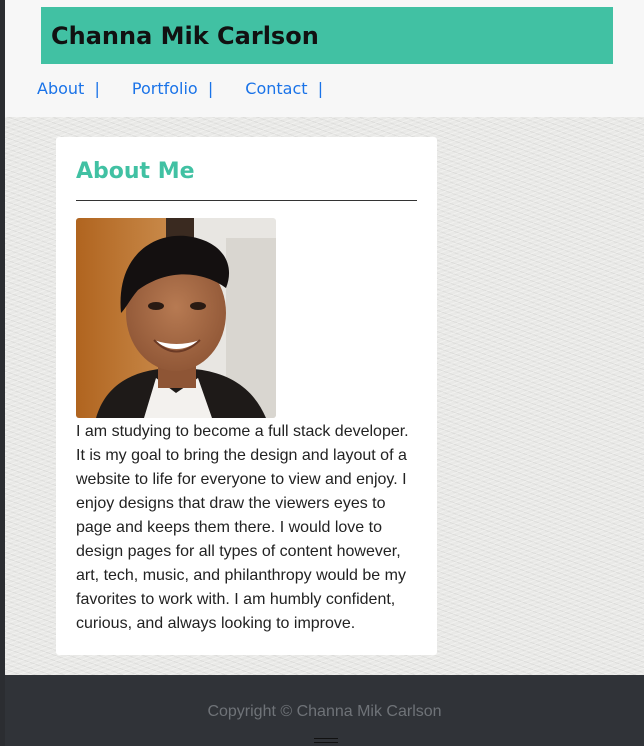 The height and width of the screenshot is (746, 644). What do you see at coordinates (176, 318) in the screenshot?
I see `profile-photo` at bounding box center [176, 318].